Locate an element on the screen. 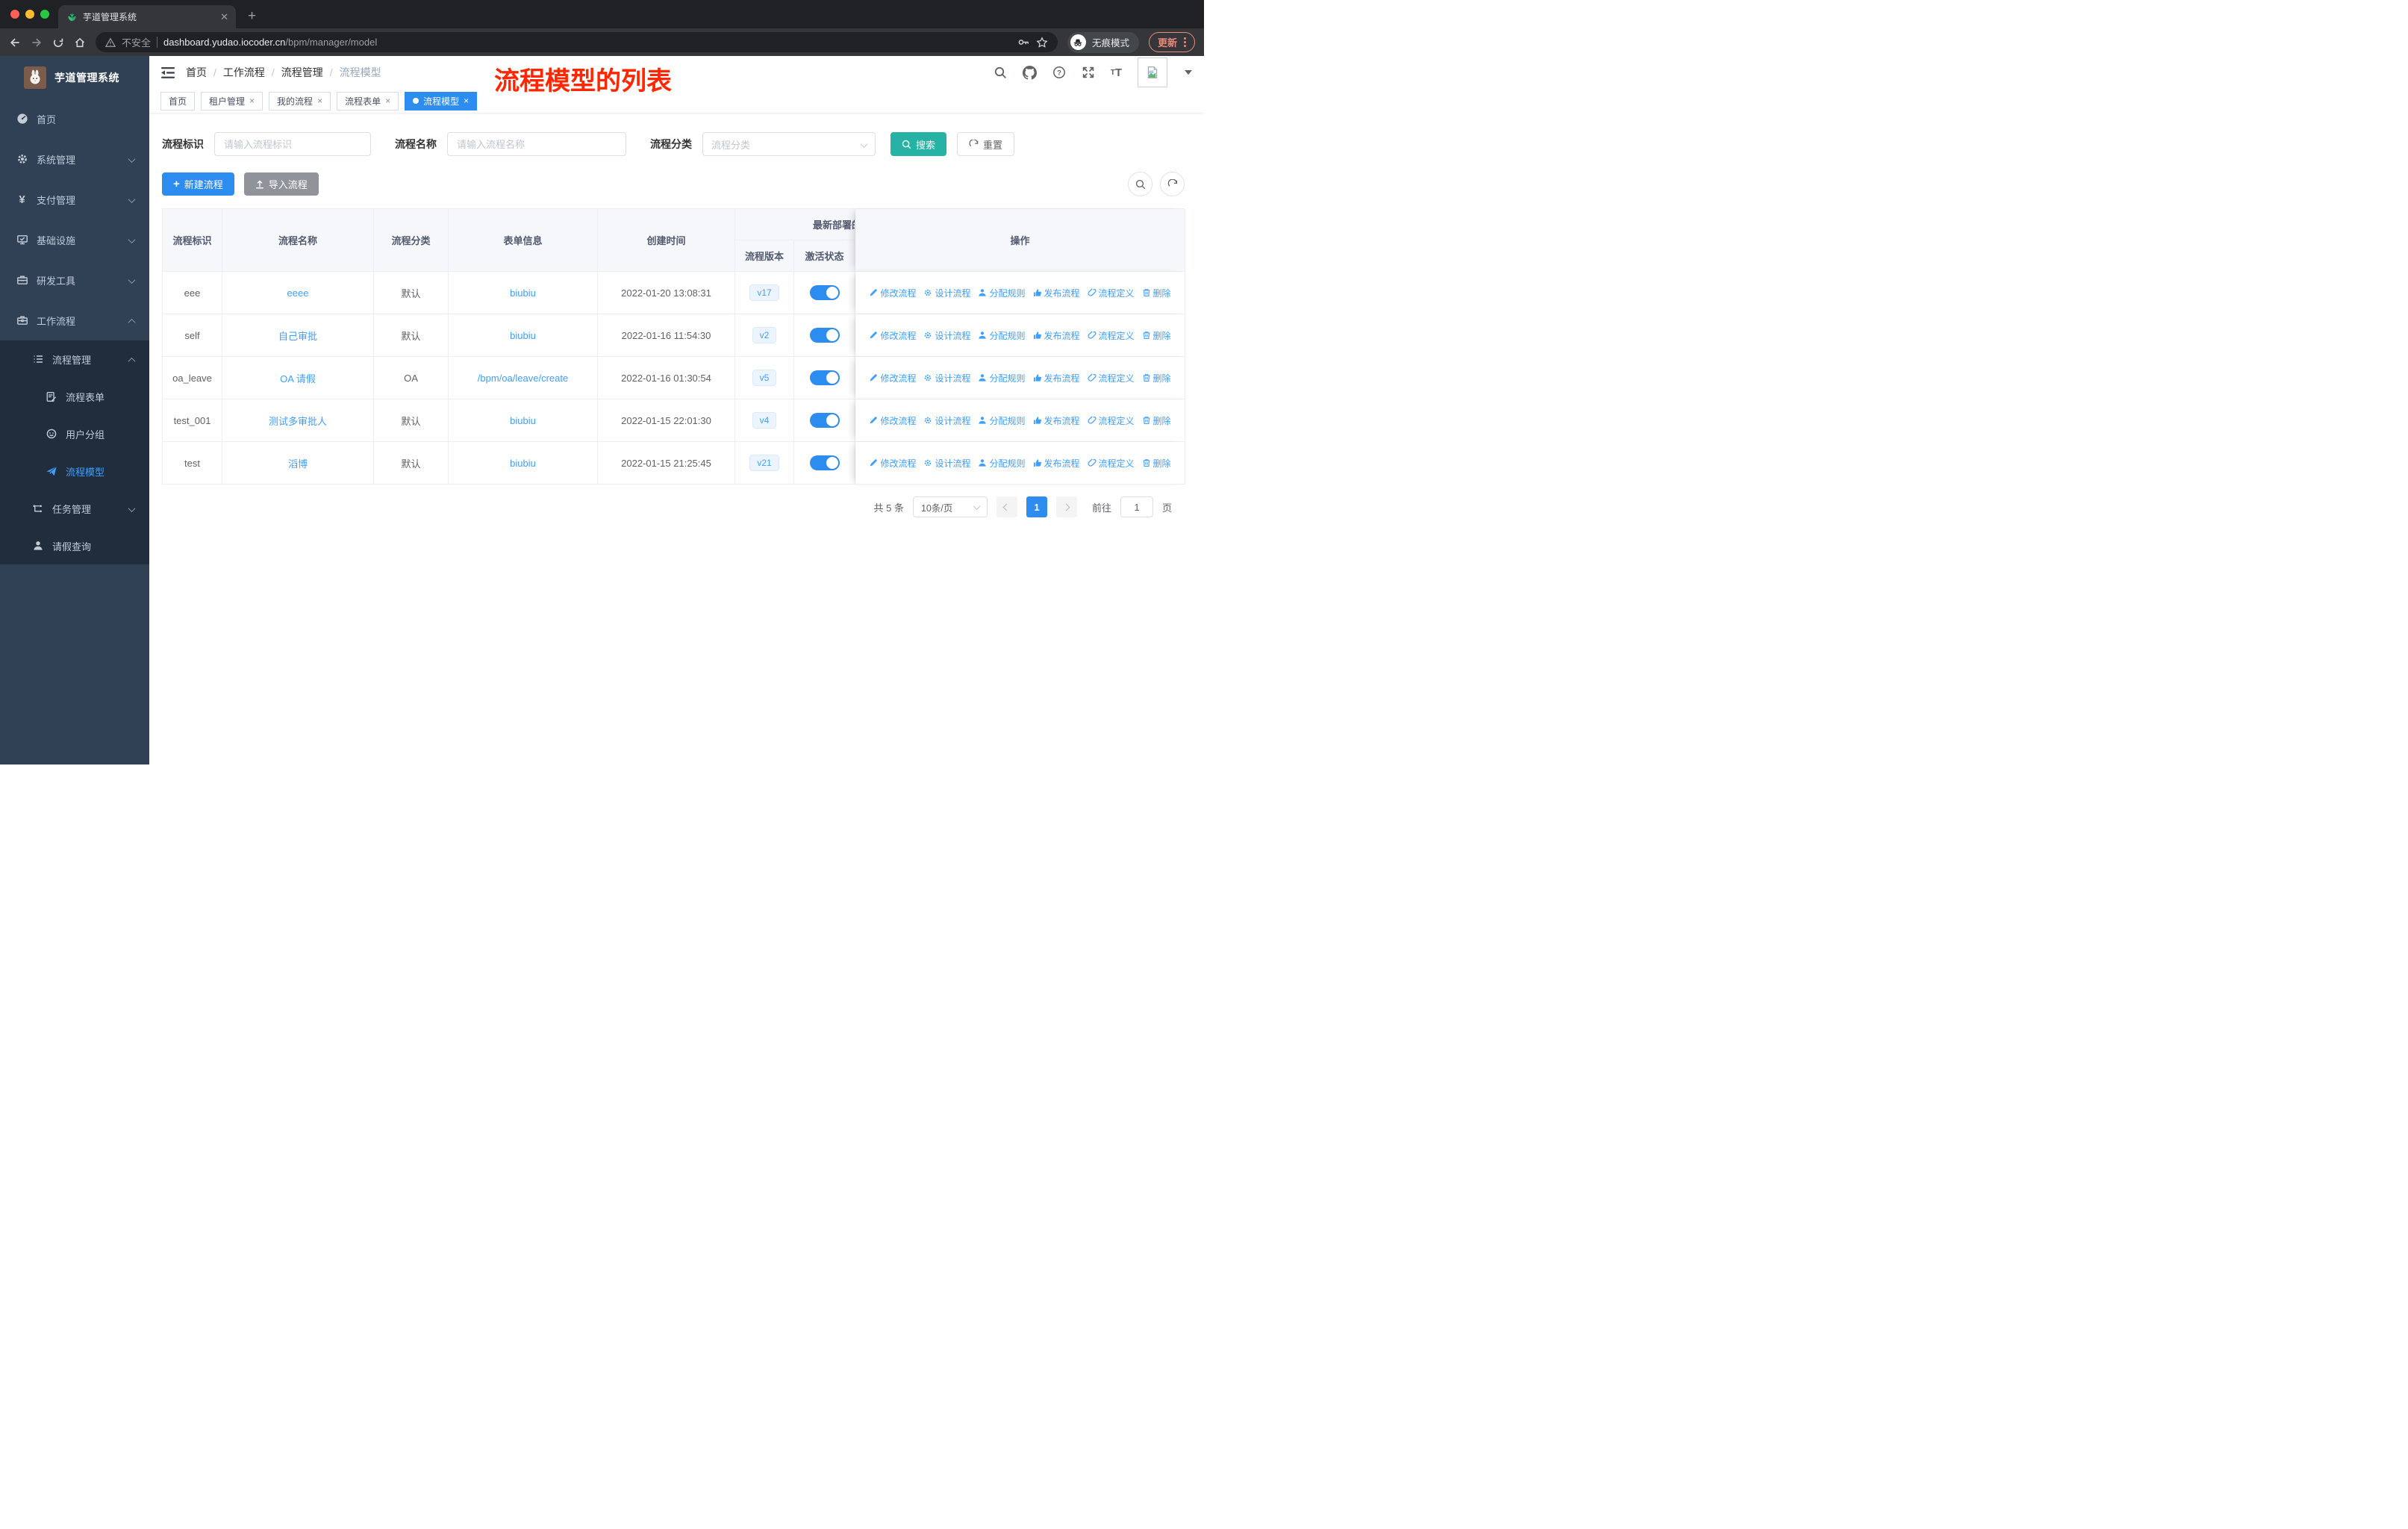  create-process-button: + 新建流程 is located at coordinates (198, 184).